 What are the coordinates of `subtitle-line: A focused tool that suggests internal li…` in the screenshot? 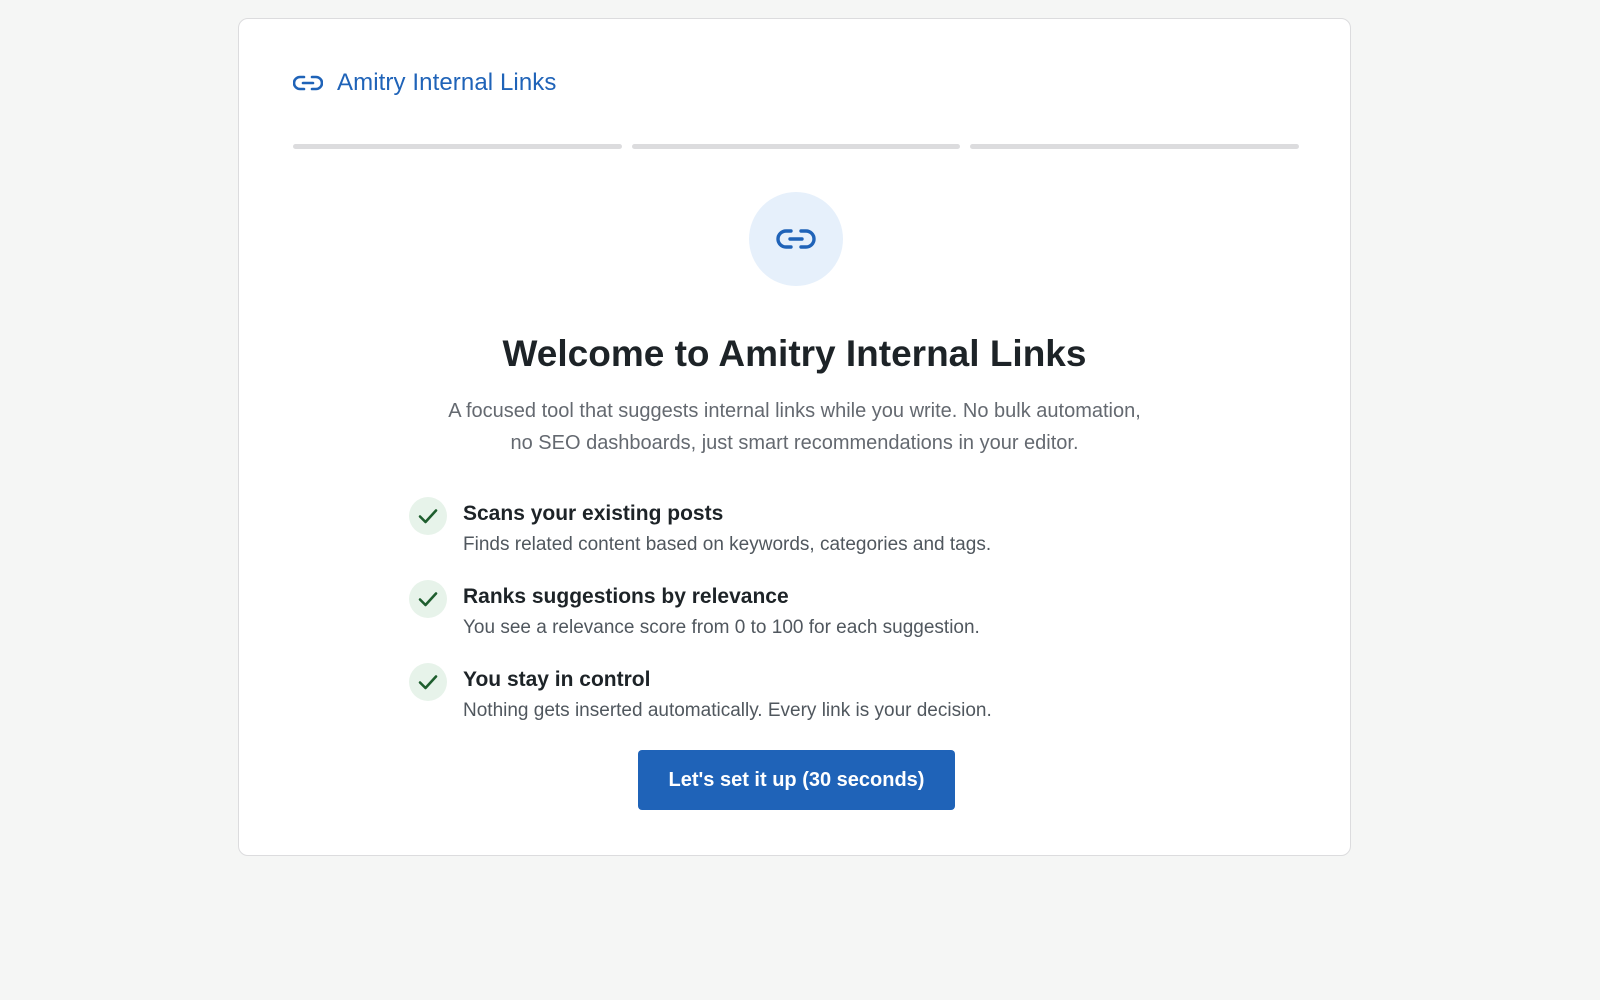 It's located at (794, 411).